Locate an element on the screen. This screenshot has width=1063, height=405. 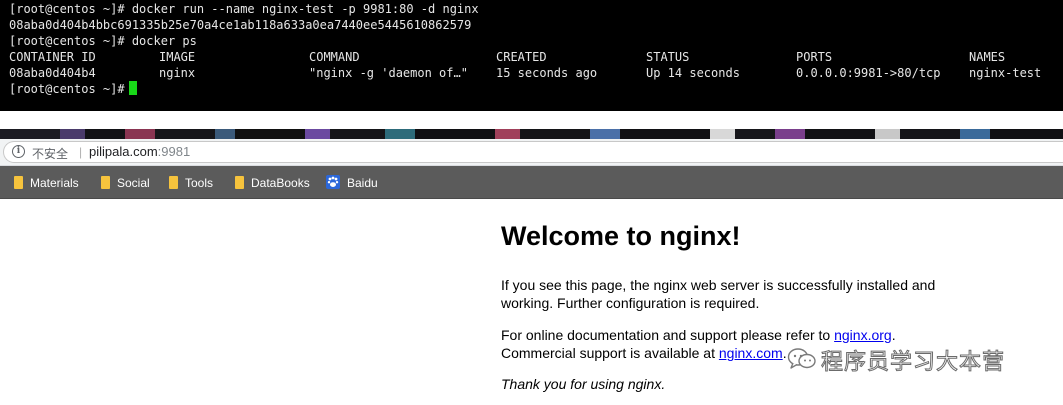
screenshot-gap is located at coordinates (531, 120).